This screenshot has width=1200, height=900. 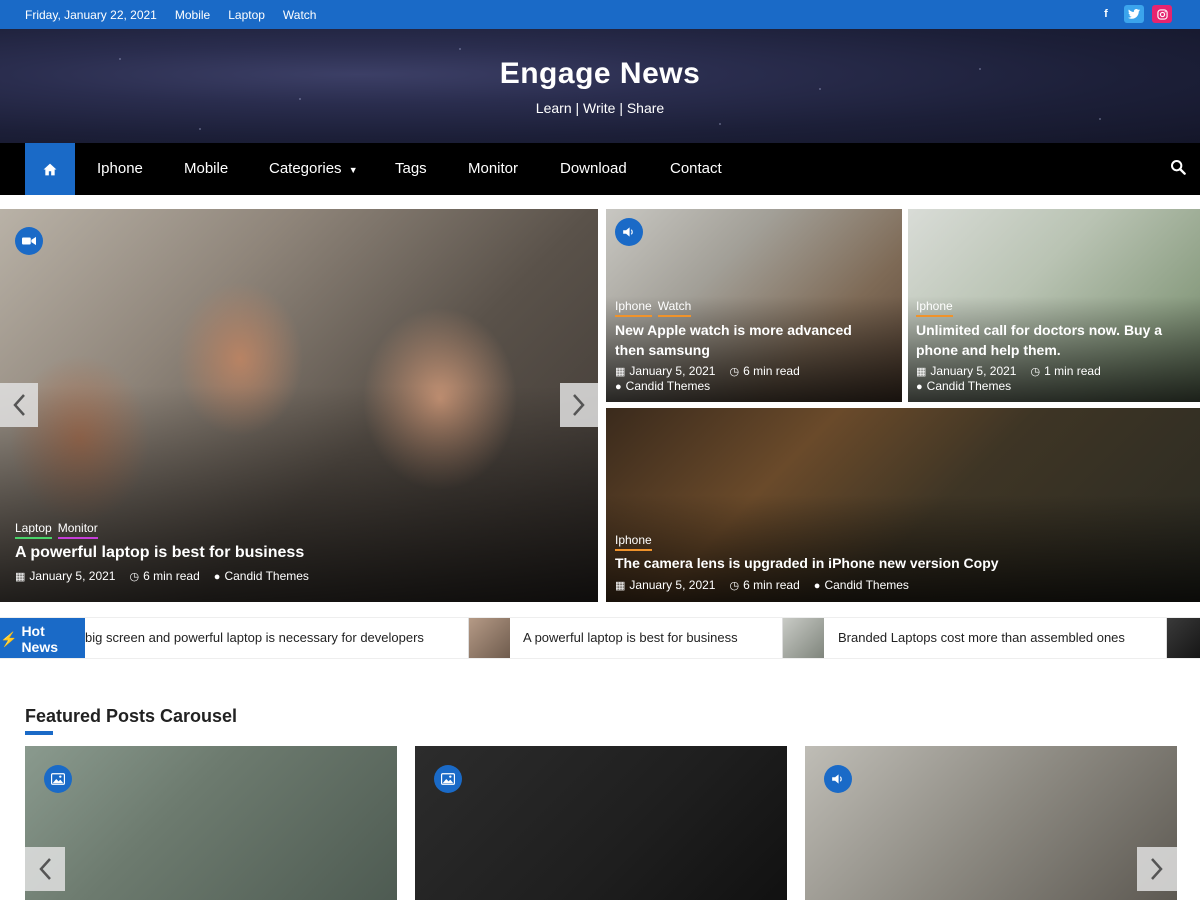 I want to click on slider-next-button, so click(x=579, y=405).